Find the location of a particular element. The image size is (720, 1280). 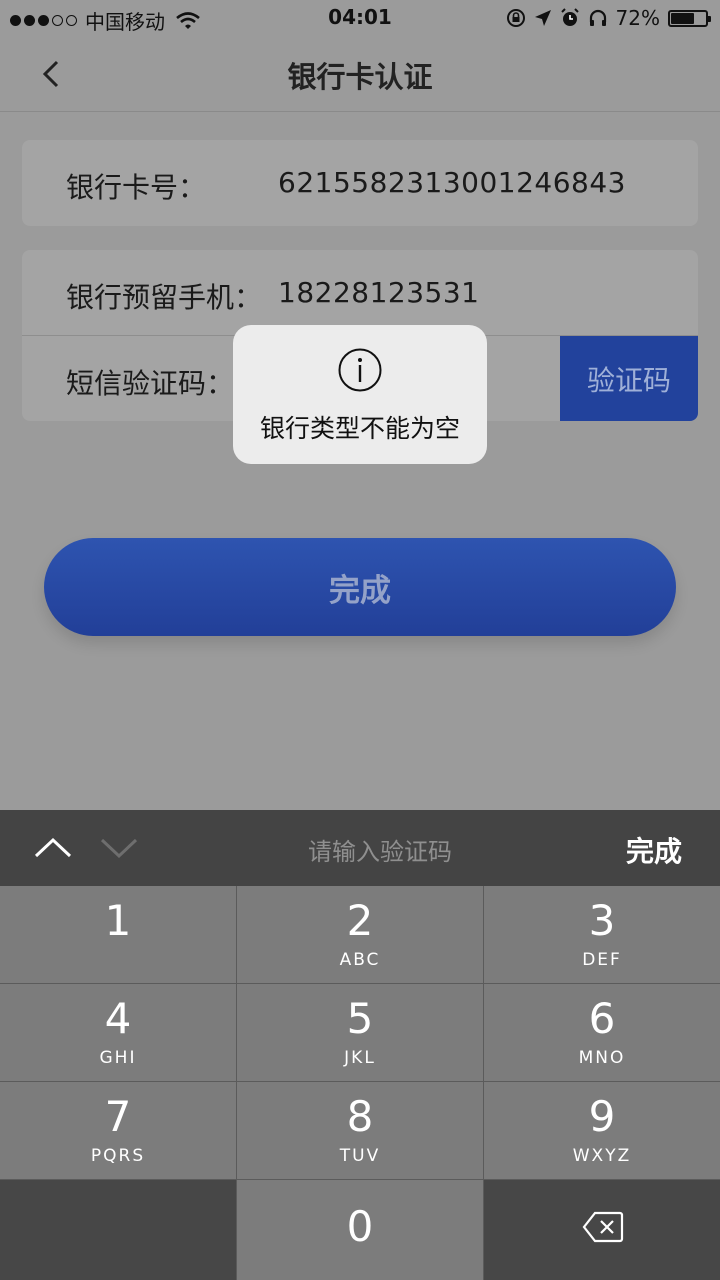

key-letters: WXYZ is located at coordinates (602, 1156).